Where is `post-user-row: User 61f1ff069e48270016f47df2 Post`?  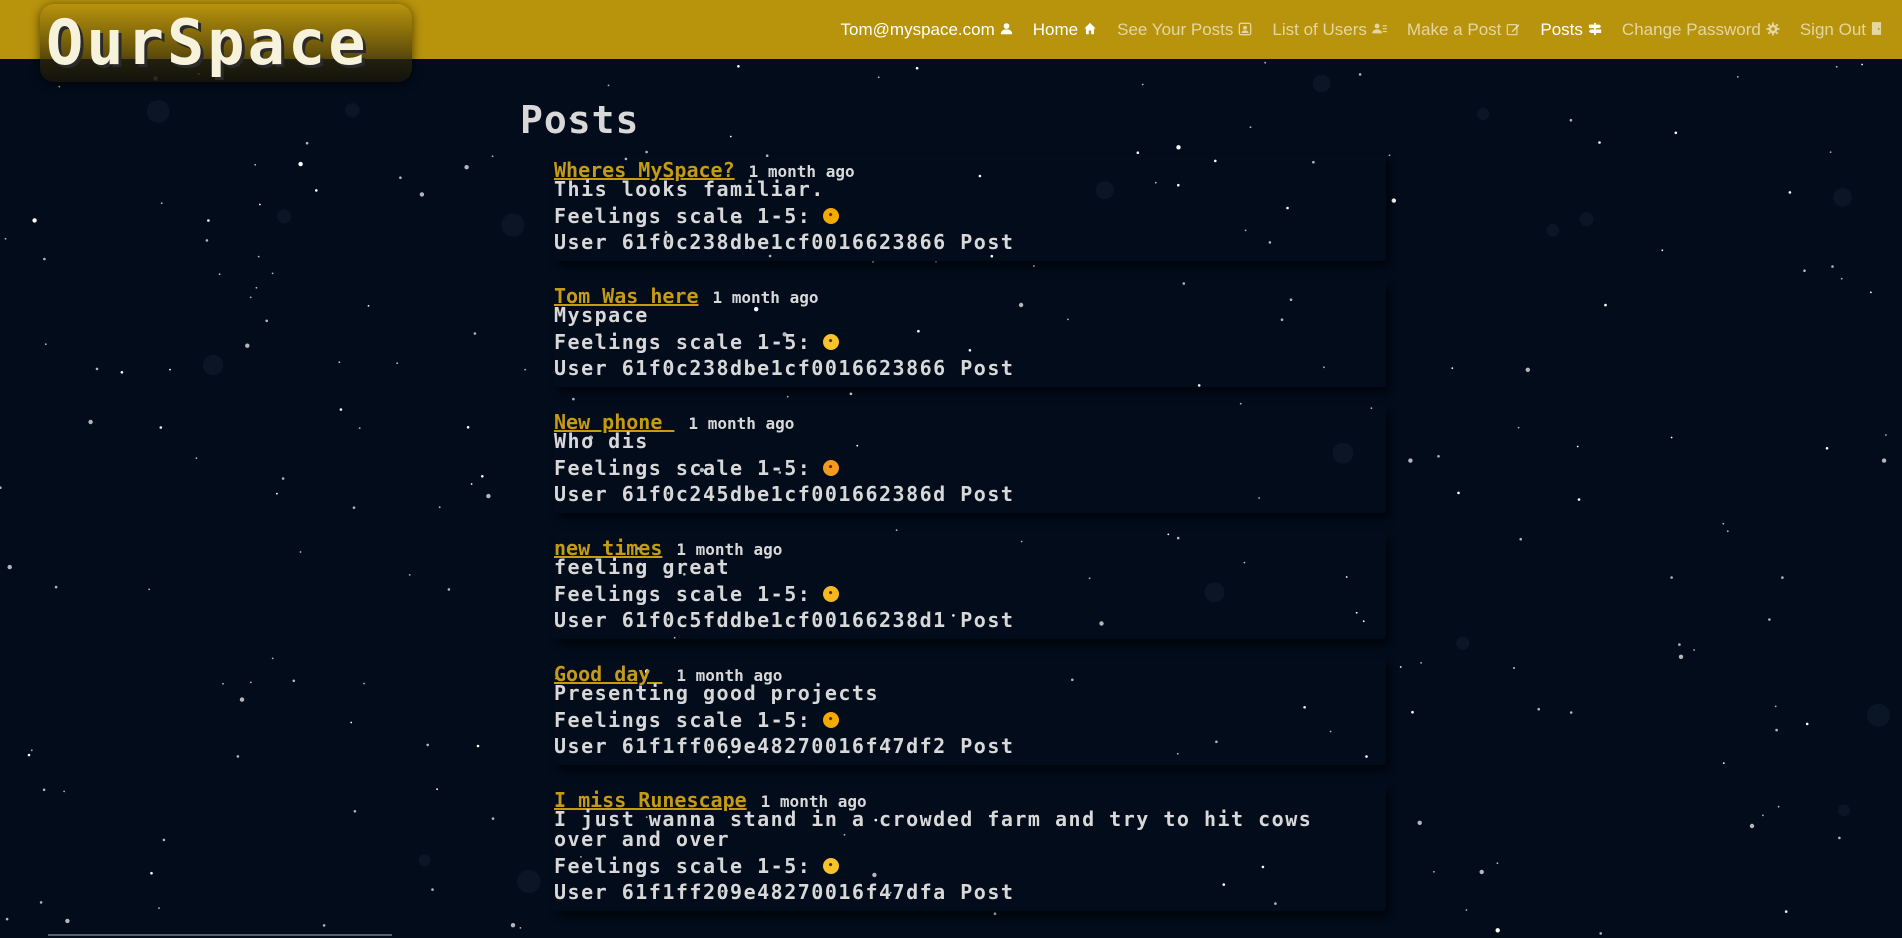
post-user-row: User 61f1ff069e48270016f47df2 Post is located at coordinates (965, 746).